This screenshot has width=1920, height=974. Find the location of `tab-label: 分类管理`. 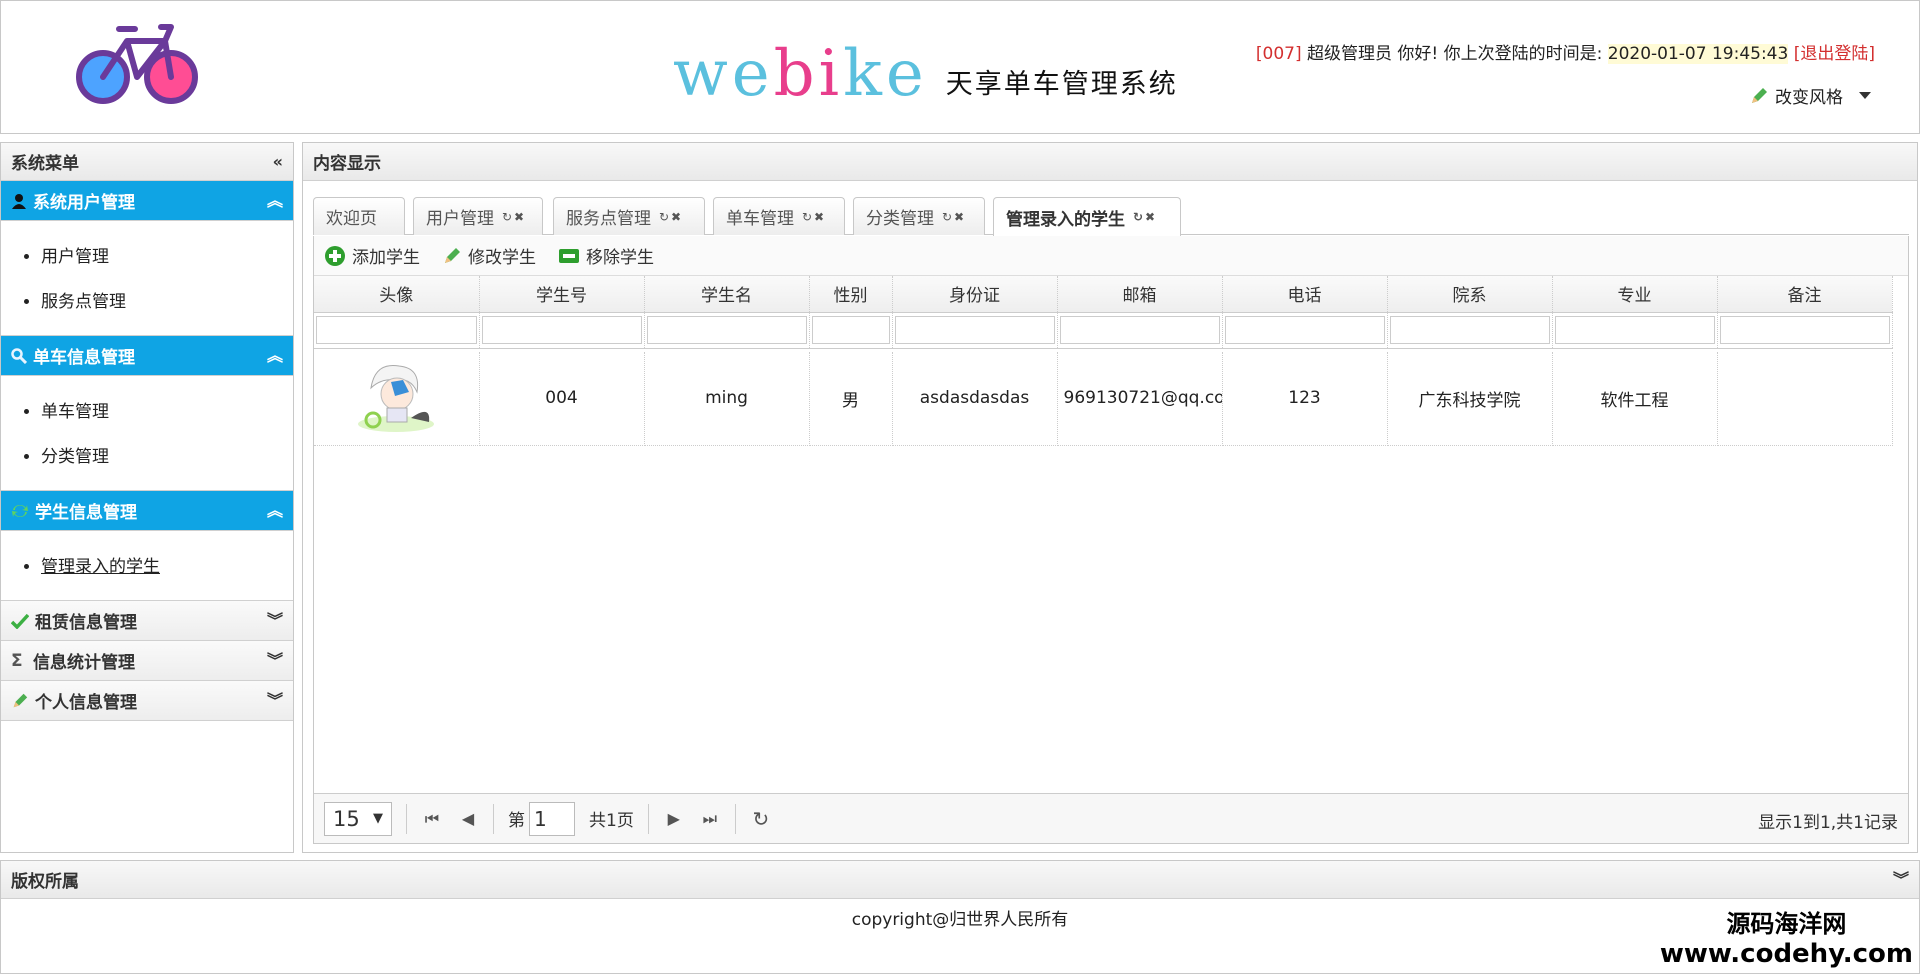

tab-label: 分类管理 is located at coordinates (900, 219).